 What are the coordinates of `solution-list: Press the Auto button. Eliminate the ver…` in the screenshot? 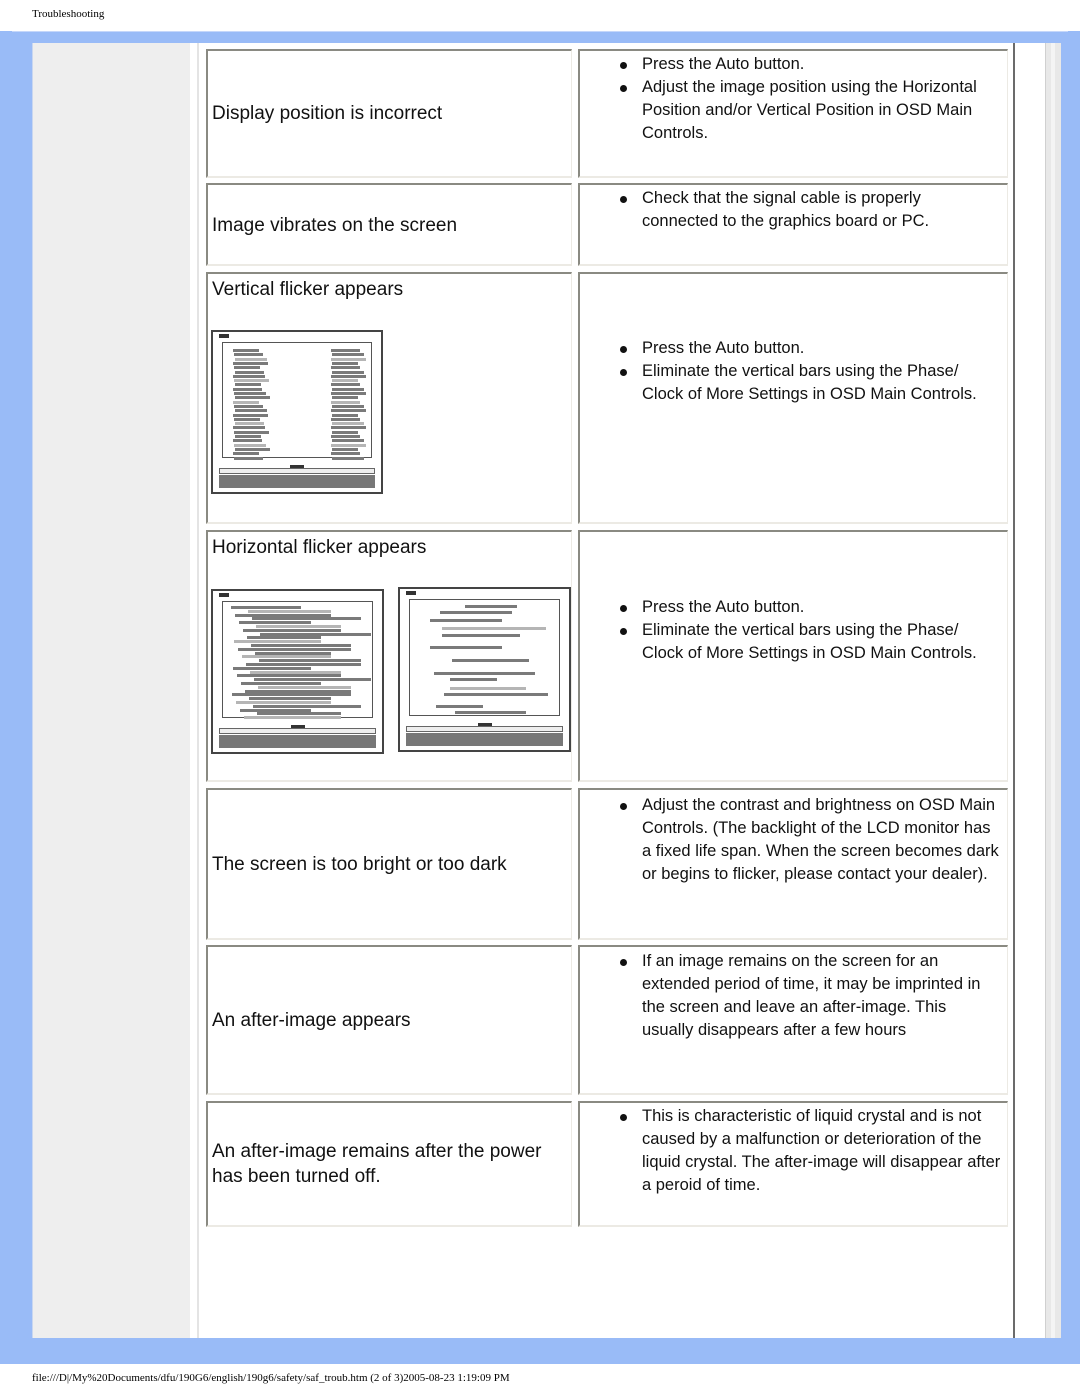 It's located at (807, 371).